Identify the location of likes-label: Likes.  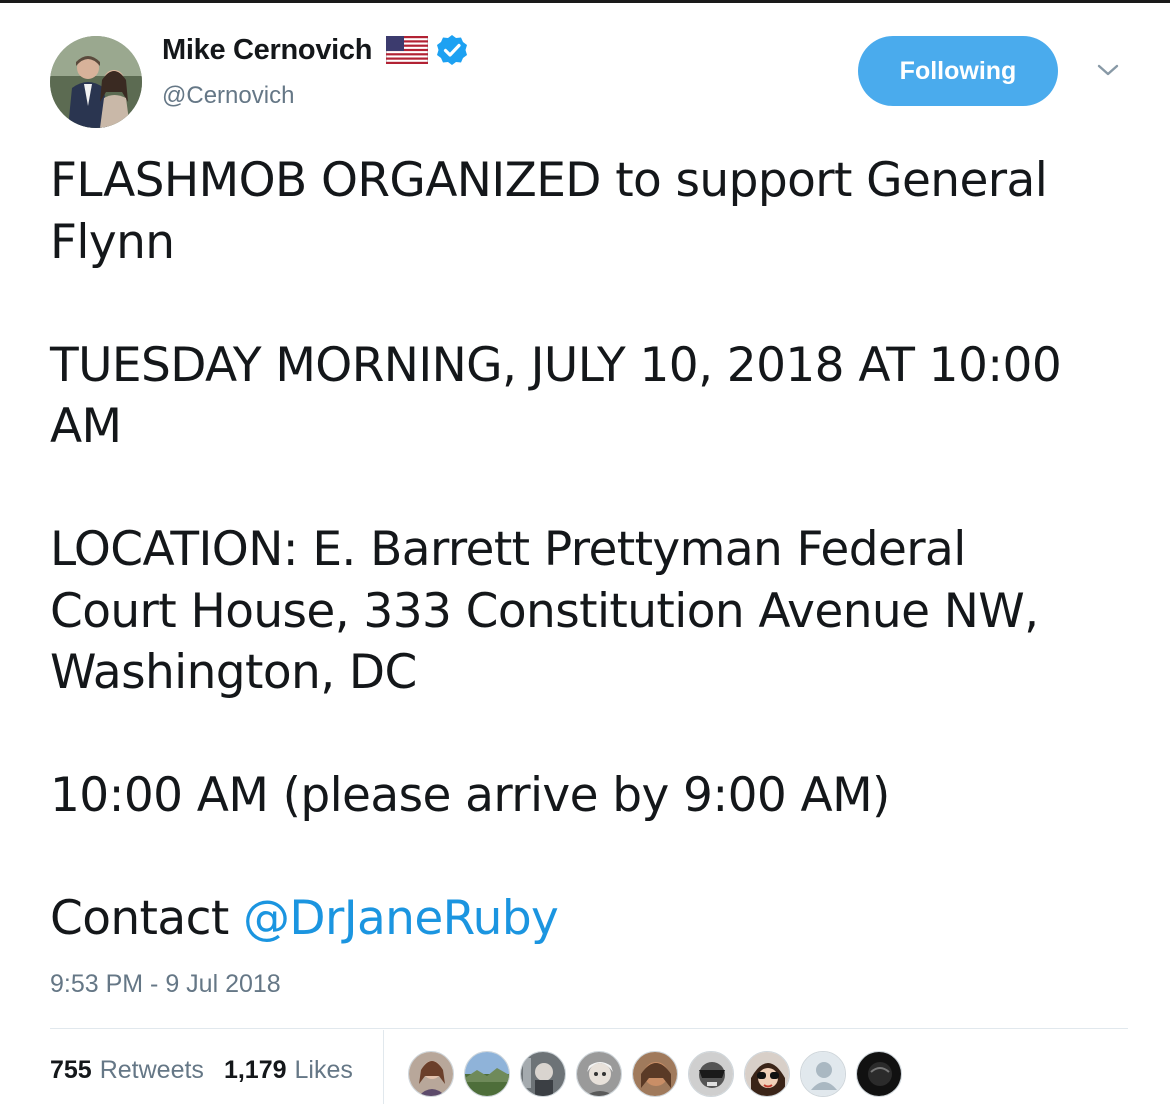
(323, 1070).